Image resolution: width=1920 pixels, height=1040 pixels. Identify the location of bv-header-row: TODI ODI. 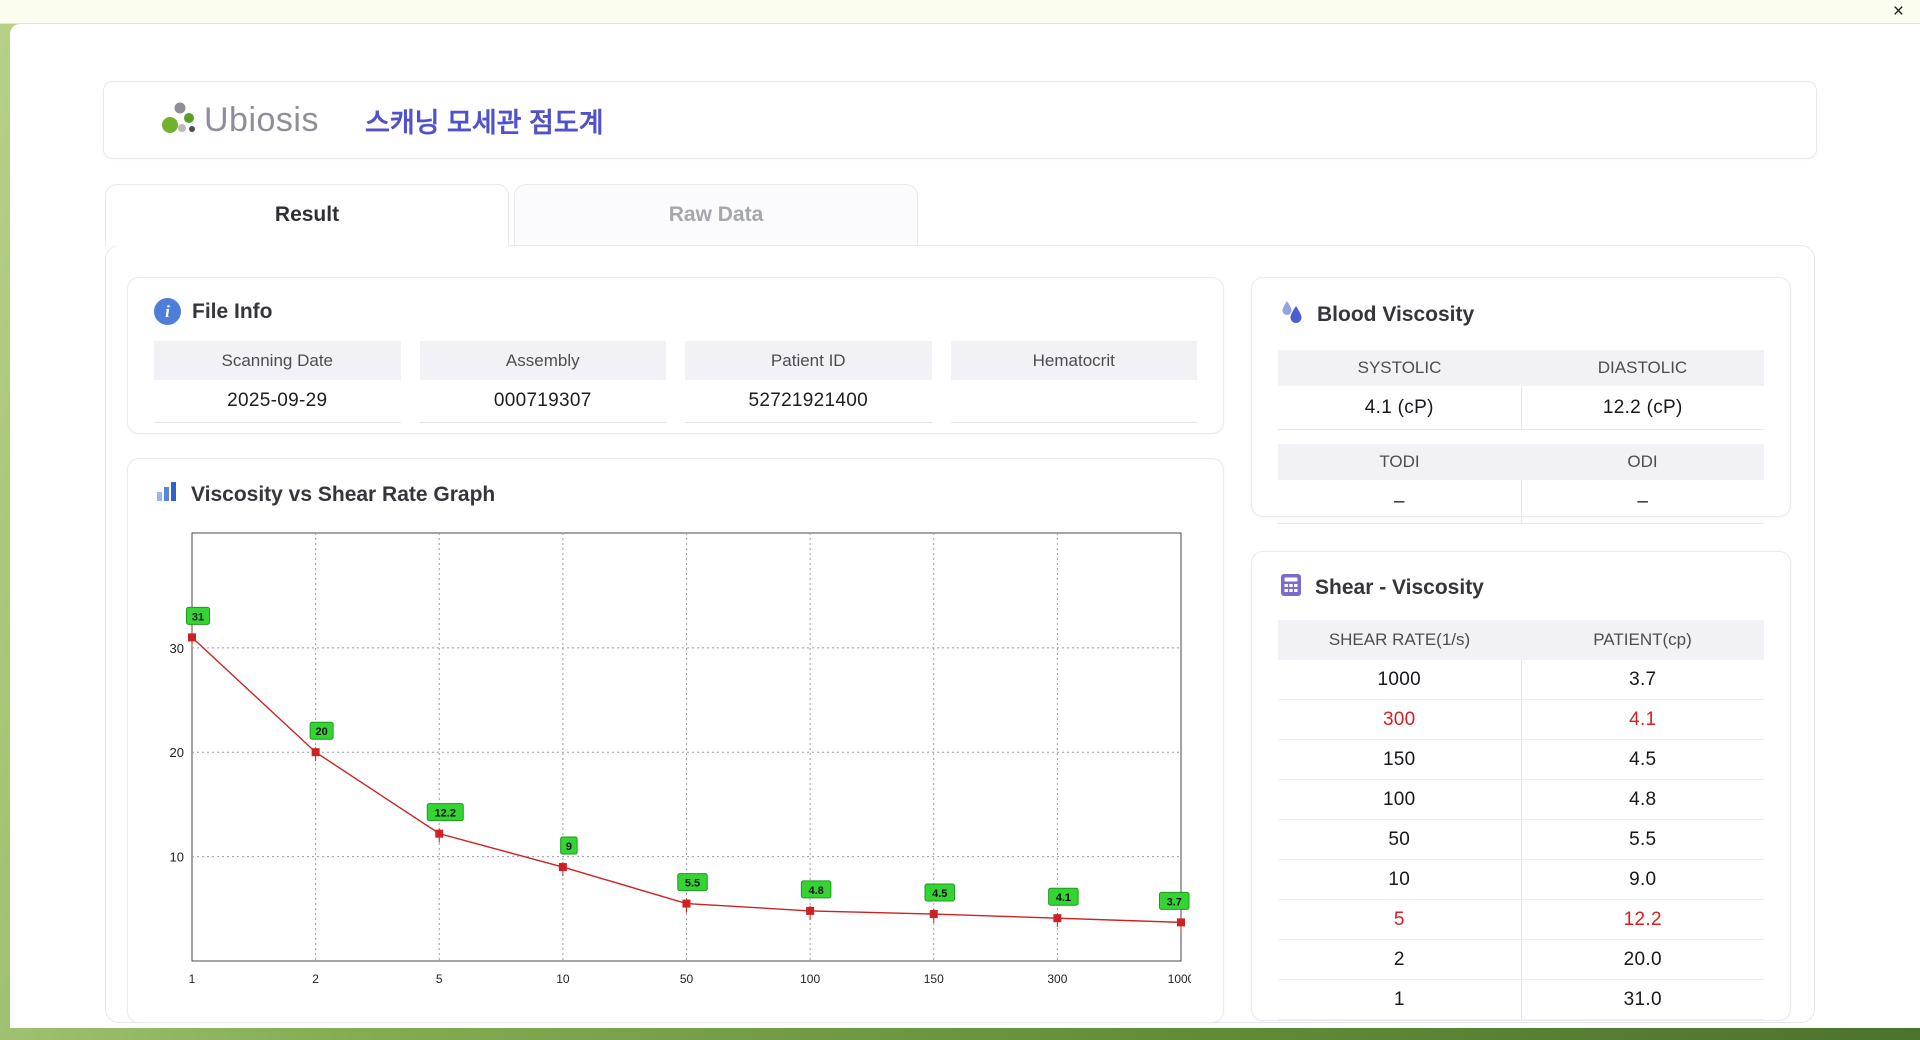
(1521, 462).